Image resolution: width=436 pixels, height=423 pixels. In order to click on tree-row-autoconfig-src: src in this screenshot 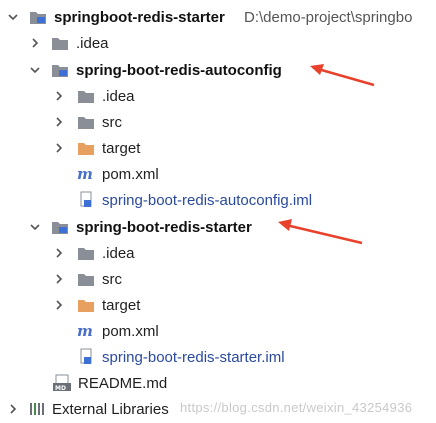, I will do `click(218, 122)`.